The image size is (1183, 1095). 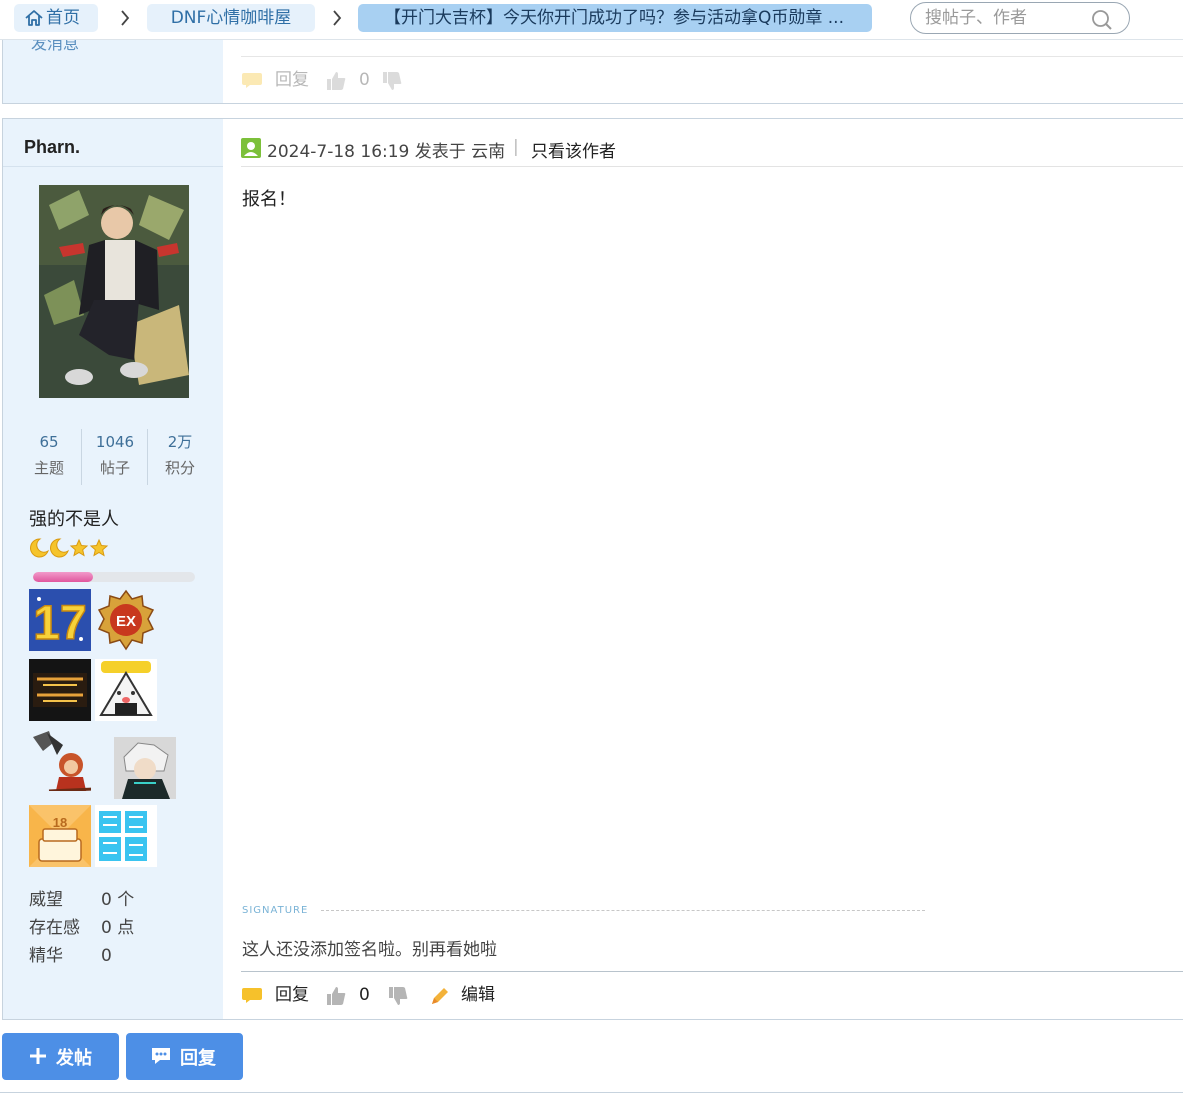 I want to click on search-input, so click(x=1005, y=18).